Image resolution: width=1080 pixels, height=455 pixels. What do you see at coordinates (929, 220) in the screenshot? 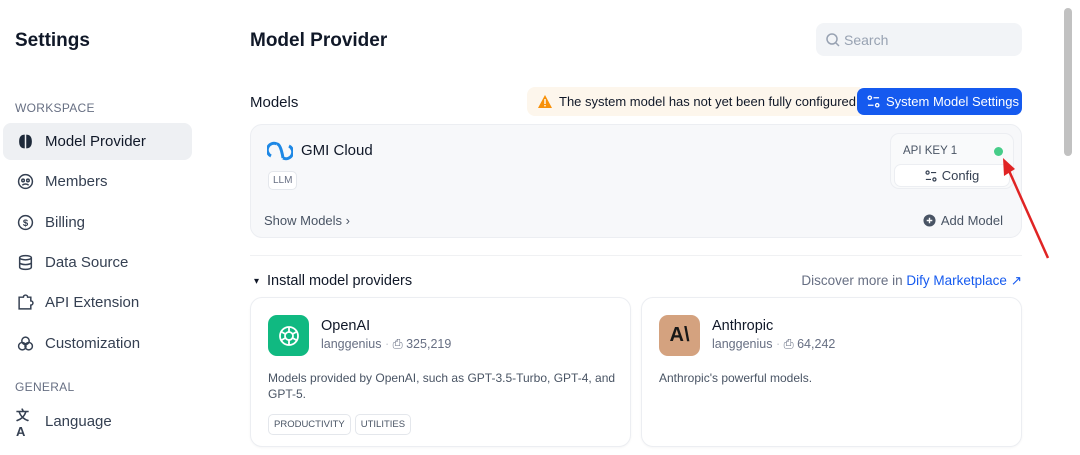
I see `plus-circle-icon` at bounding box center [929, 220].